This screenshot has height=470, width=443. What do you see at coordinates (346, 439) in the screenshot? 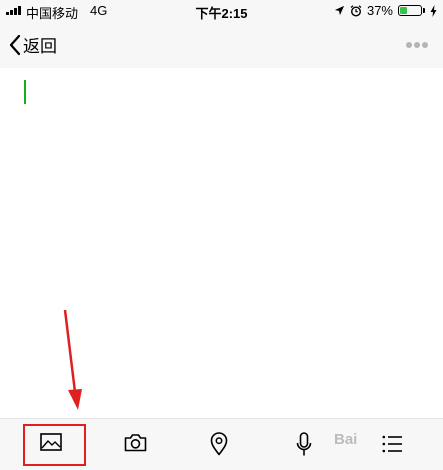
I see `watermark: Bai` at bounding box center [346, 439].